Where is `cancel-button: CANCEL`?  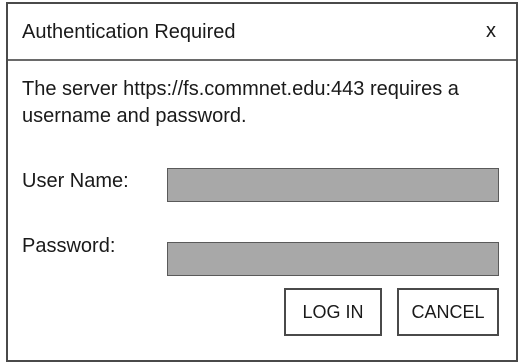 cancel-button: CANCEL is located at coordinates (448, 312).